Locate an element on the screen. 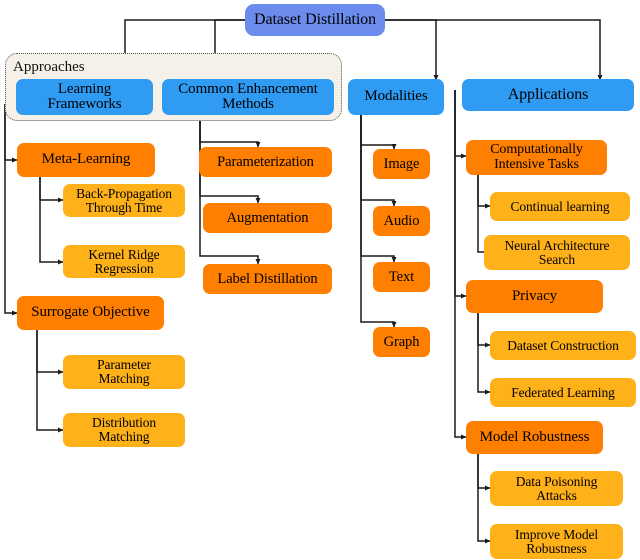  node-text: Text is located at coordinates (401, 277).